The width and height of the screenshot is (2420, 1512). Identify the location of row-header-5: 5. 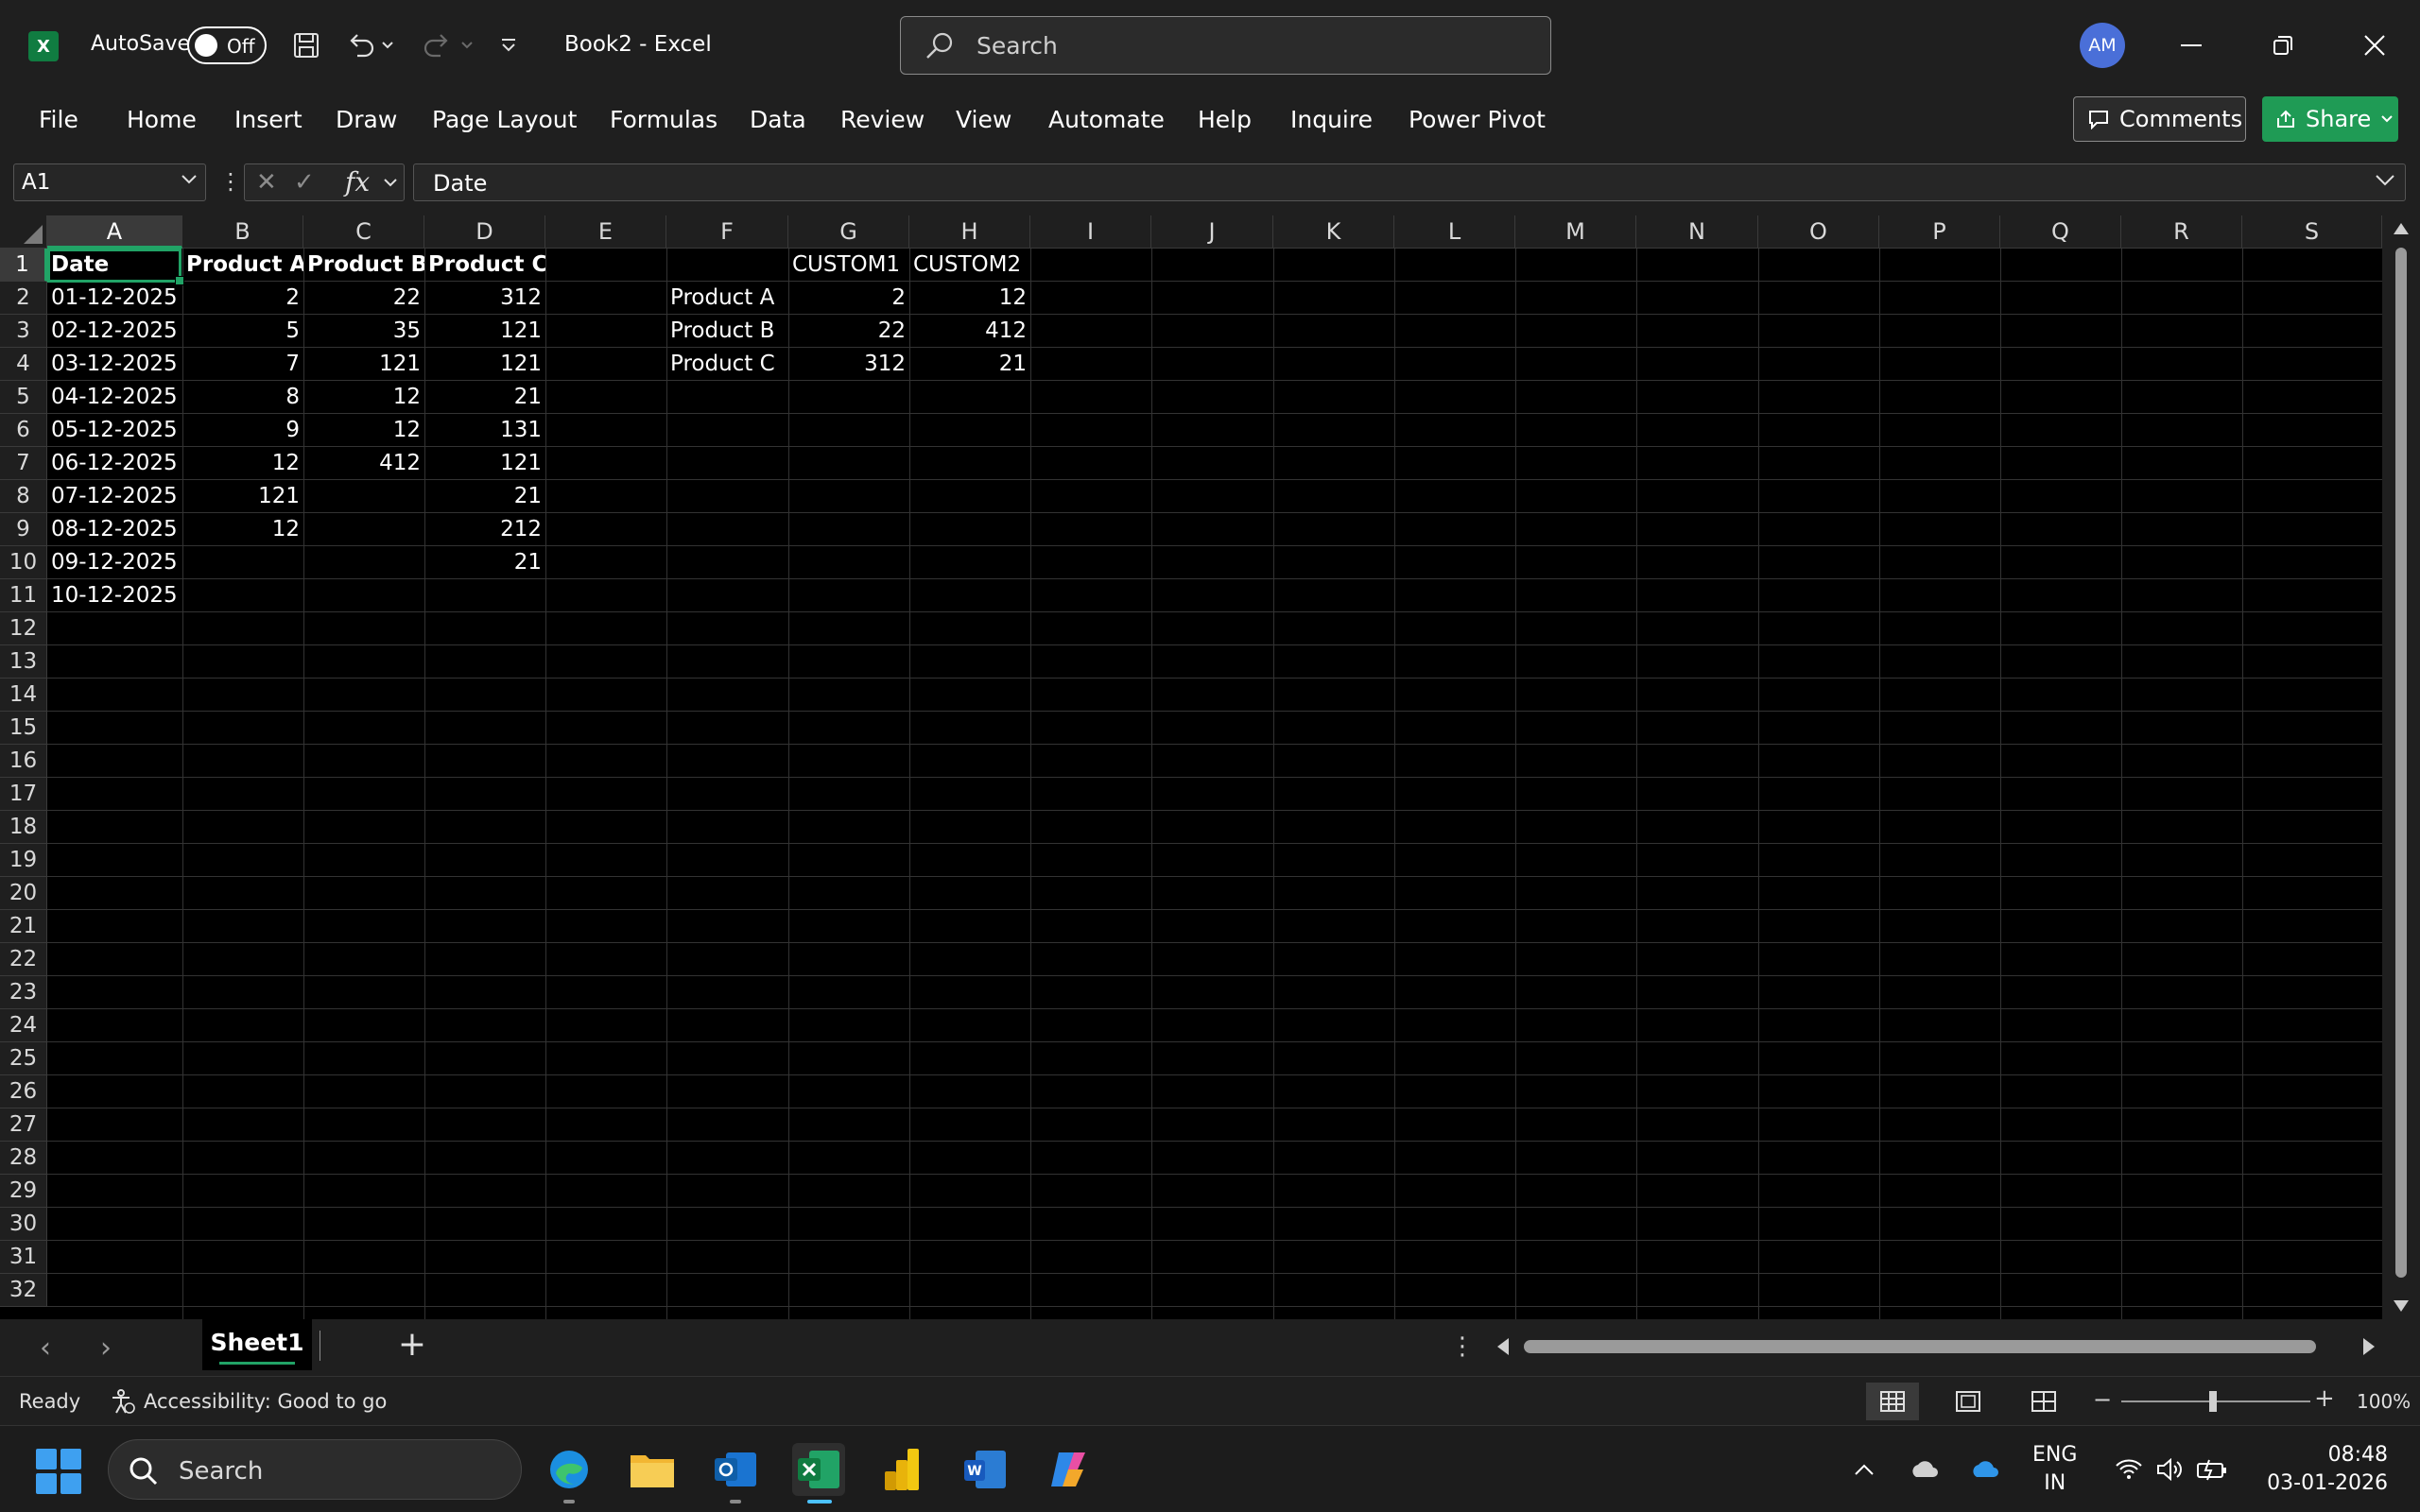
(24, 397).